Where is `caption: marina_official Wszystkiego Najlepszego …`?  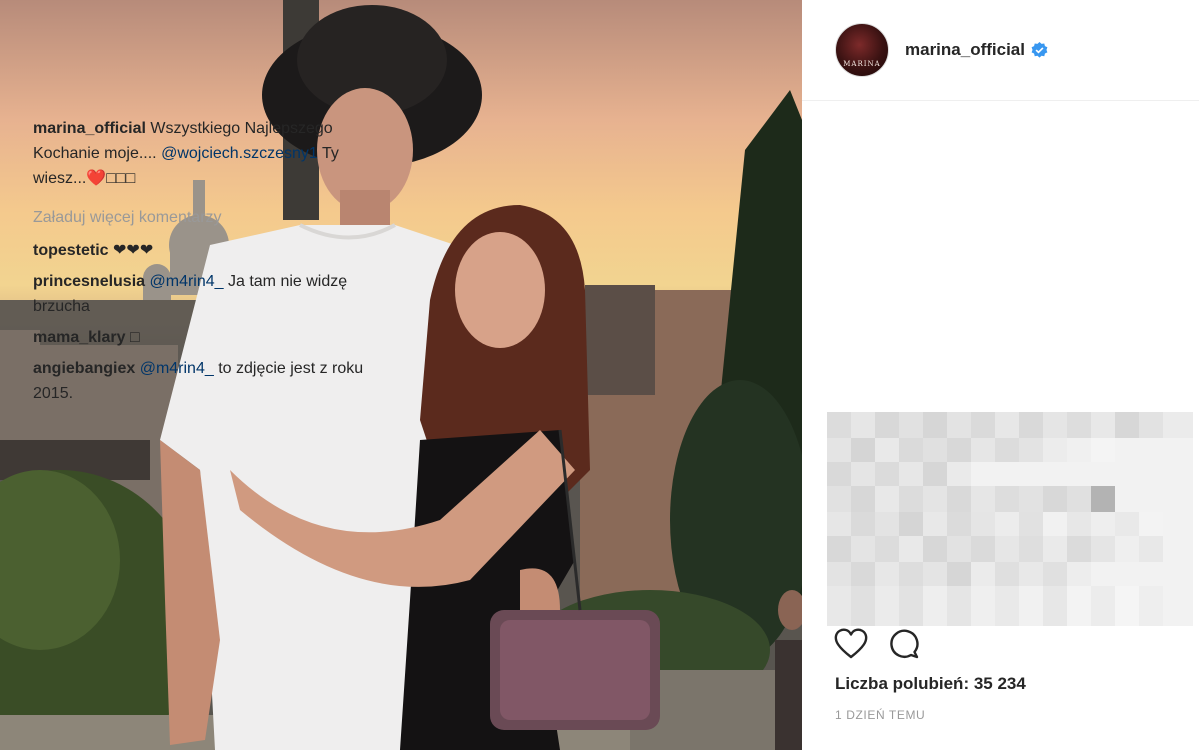 caption: marina_official Wszystkiego Najlepszego … is located at coordinates (213, 153).